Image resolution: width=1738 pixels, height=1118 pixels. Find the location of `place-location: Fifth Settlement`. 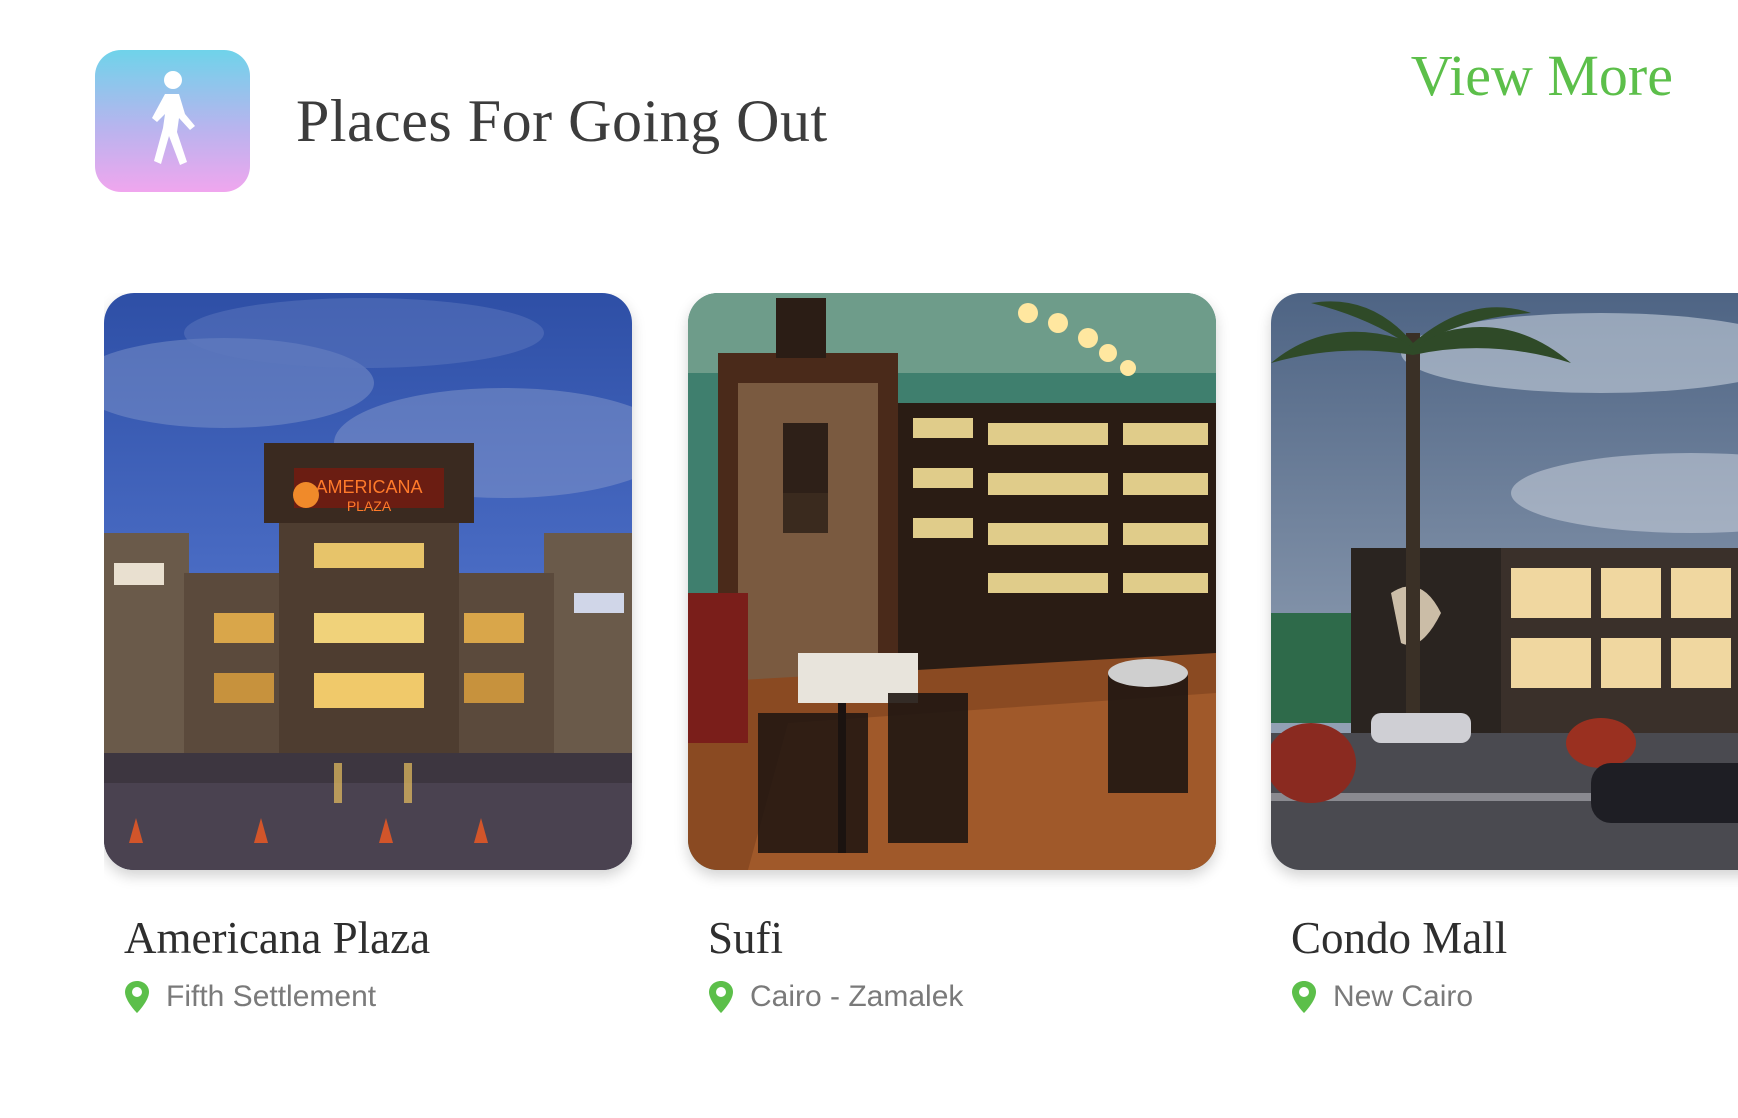

place-location: Fifth Settlement is located at coordinates (378, 997).